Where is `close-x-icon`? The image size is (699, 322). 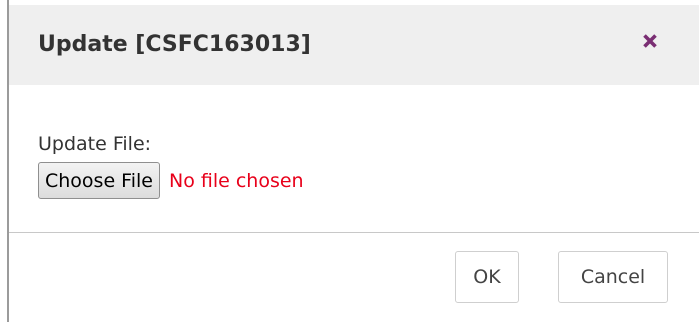 close-x-icon is located at coordinates (650, 41).